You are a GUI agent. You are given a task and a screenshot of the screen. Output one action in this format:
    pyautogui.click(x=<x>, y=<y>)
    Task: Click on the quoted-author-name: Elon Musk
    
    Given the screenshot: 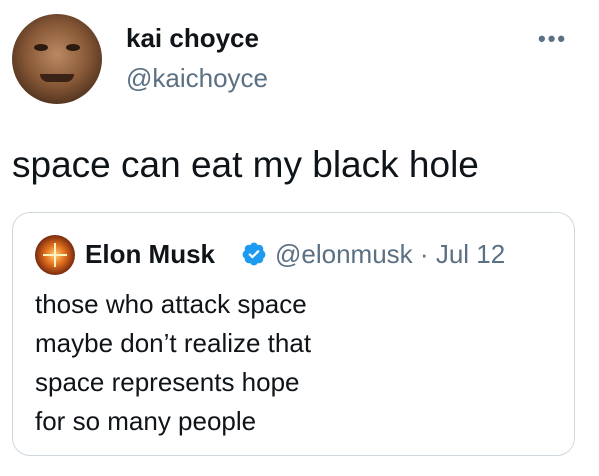 What is the action you would take?
    pyautogui.click(x=150, y=254)
    